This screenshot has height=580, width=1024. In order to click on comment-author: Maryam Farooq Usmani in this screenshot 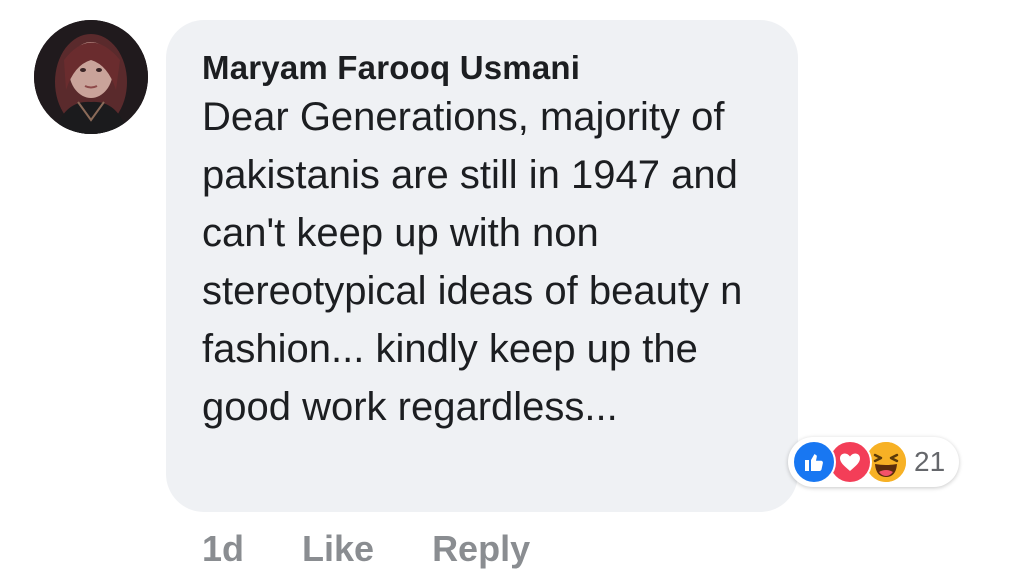, I will do `click(485, 68)`.